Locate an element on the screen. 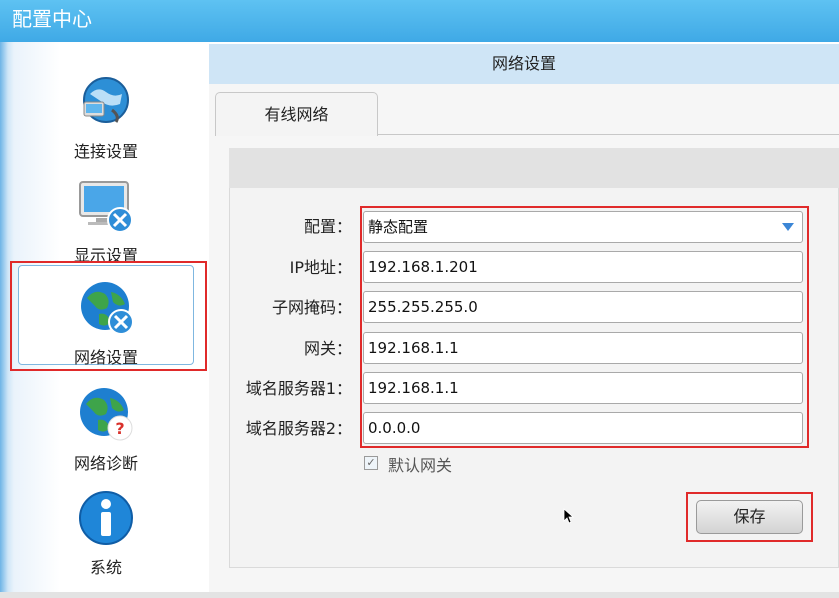 The height and width of the screenshot is (598, 839). sidebar-item-system: 系统 is located at coordinates (106, 526).